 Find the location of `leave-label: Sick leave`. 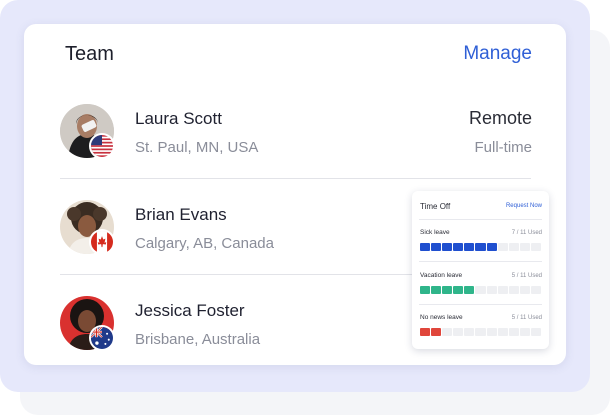

leave-label: Sick leave is located at coordinates (435, 232).